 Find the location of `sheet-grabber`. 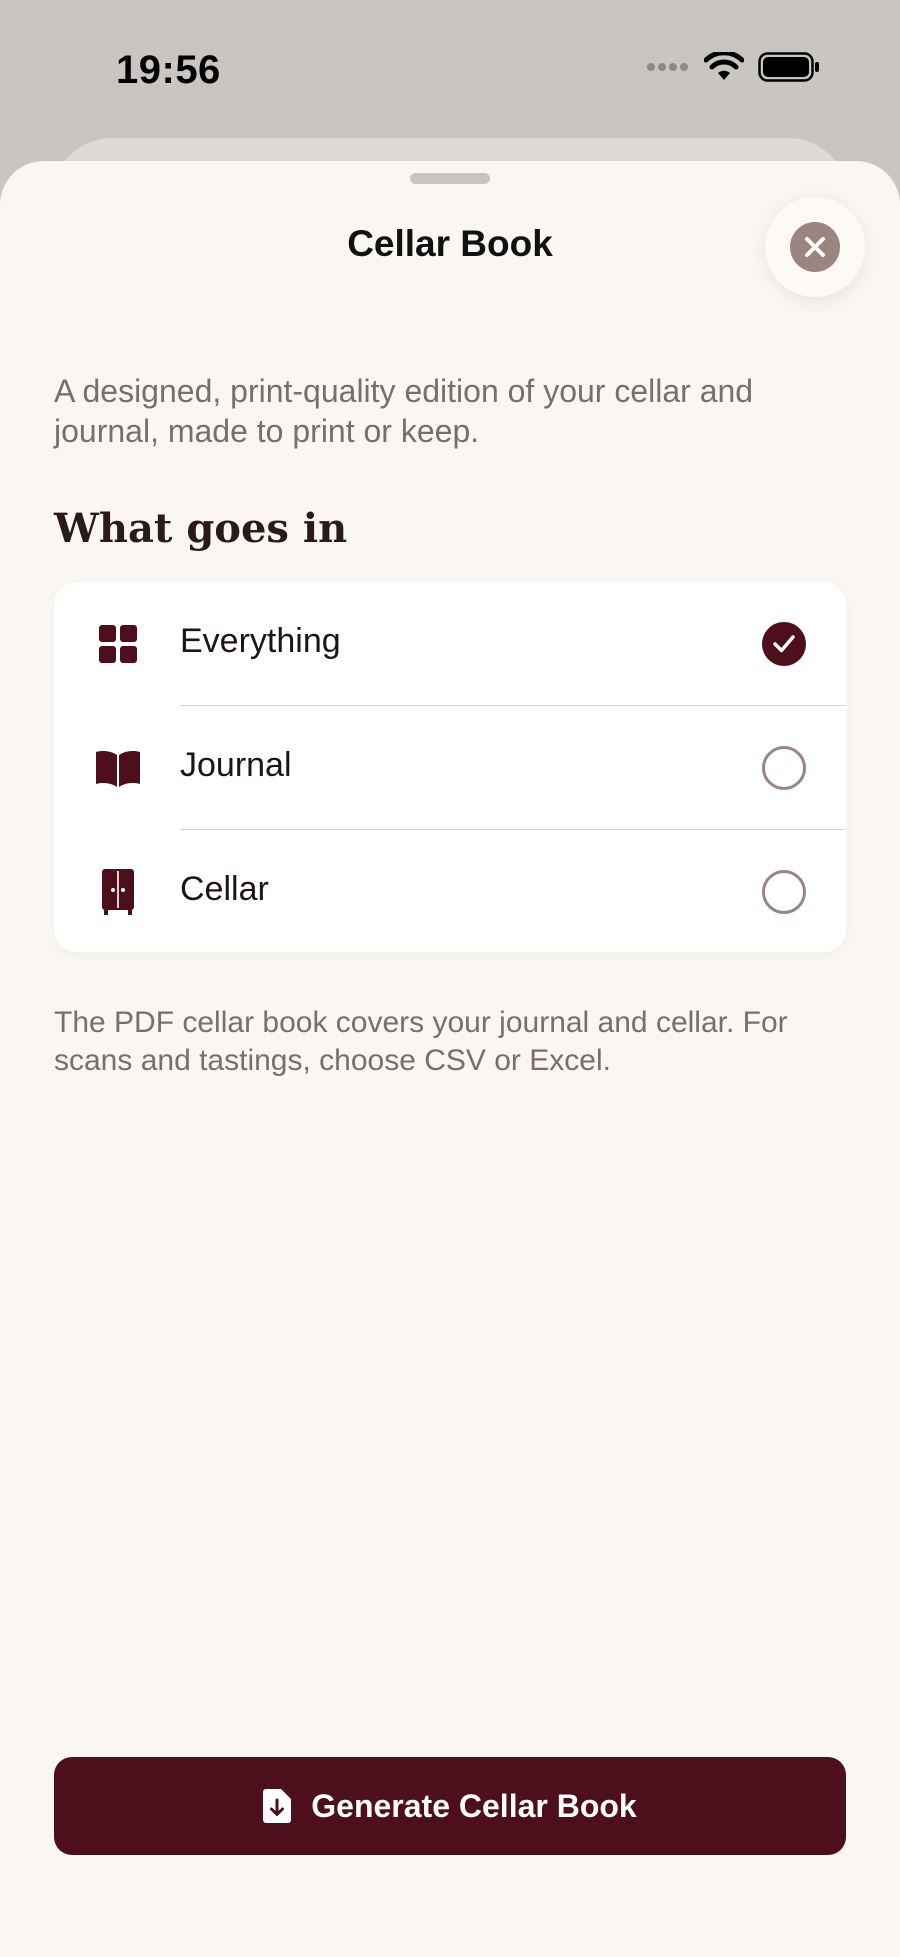

sheet-grabber is located at coordinates (450, 178).